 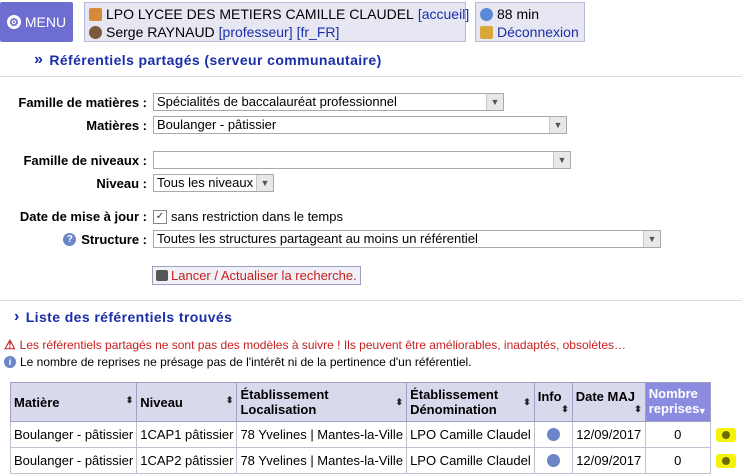 I want to click on structure-label: Structure :, so click(x=114, y=239).